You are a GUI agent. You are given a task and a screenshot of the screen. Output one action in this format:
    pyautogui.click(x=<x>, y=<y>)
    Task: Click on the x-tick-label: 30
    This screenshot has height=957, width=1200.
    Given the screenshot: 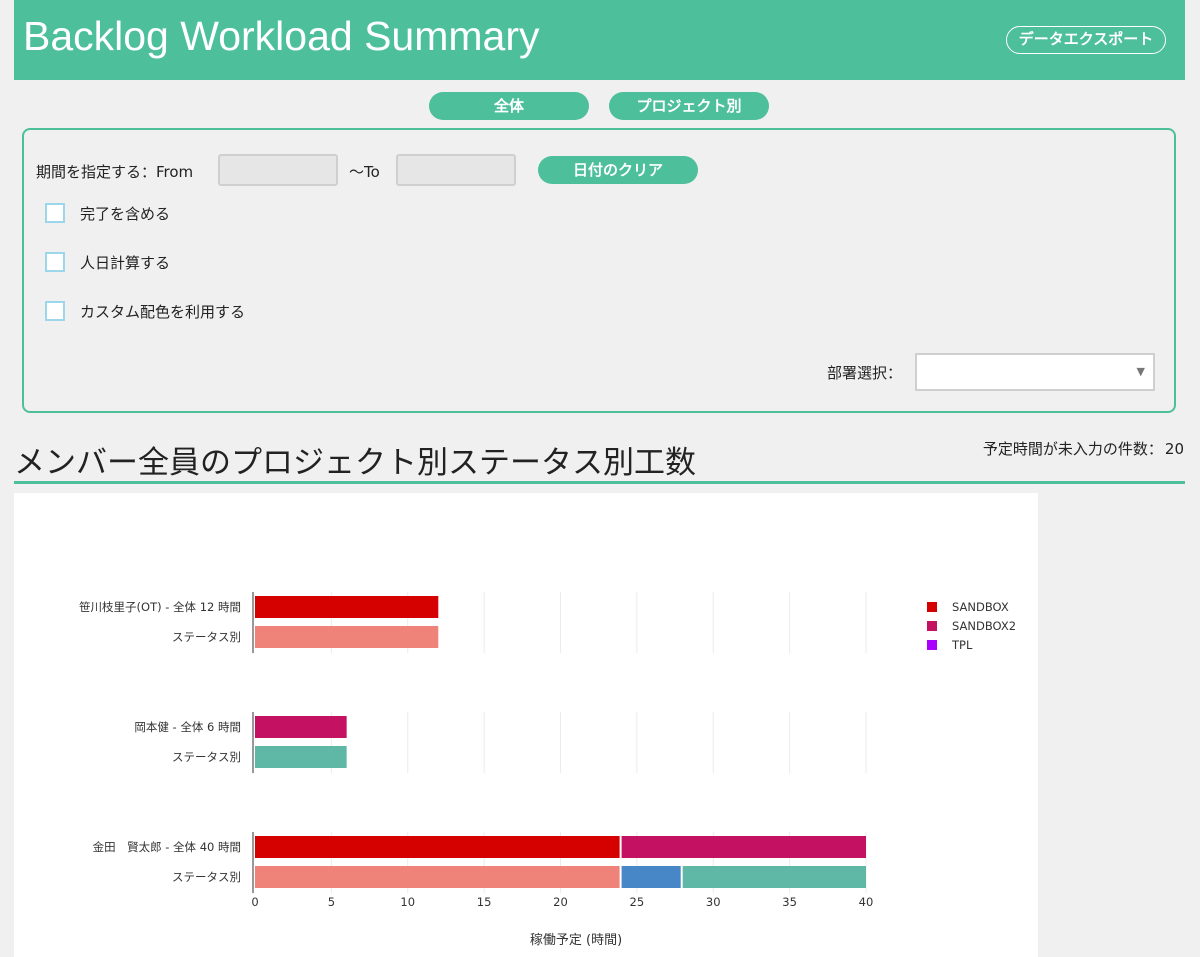 What is the action you would take?
    pyautogui.click(x=713, y=902)
    